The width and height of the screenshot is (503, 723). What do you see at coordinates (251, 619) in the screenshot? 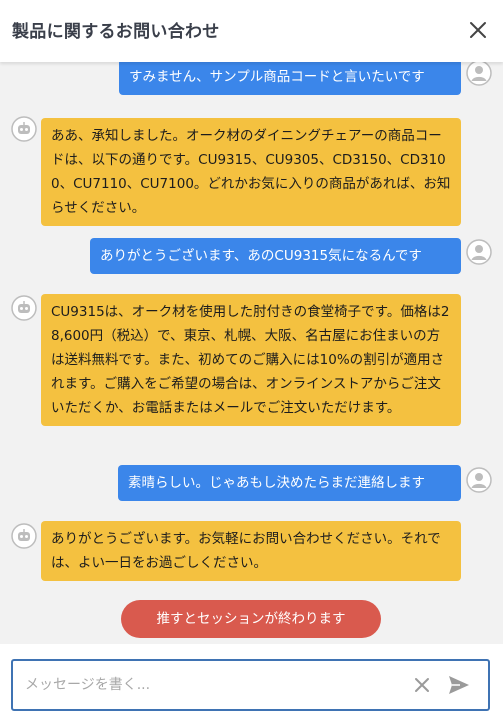
I see `end-session-button: 推すとセッションが終わります` at bounding box center [251, 619].